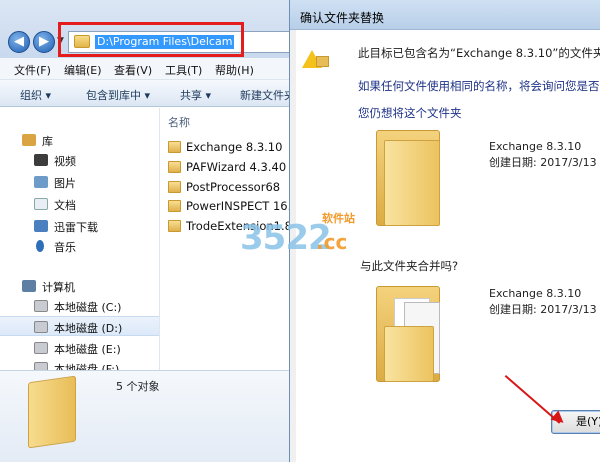 This screenshot has height=462, width=600. I want to click on nav-label: 库, so click(47, 141).